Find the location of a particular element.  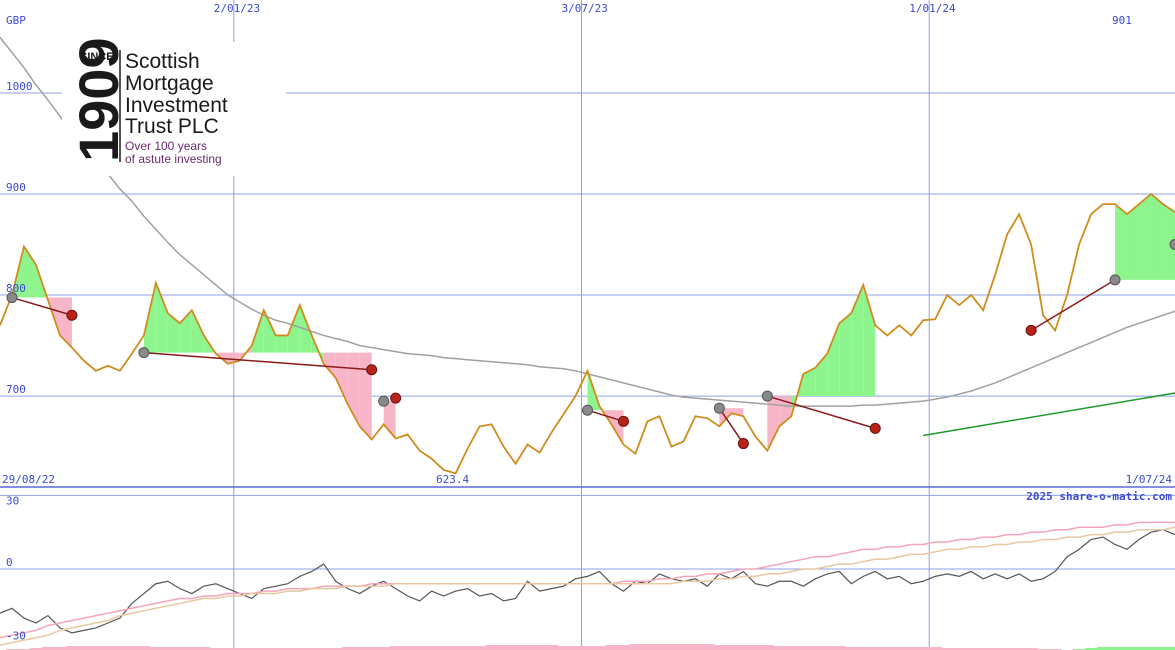

oscillator-histogram is located at coordinates (590, 647).